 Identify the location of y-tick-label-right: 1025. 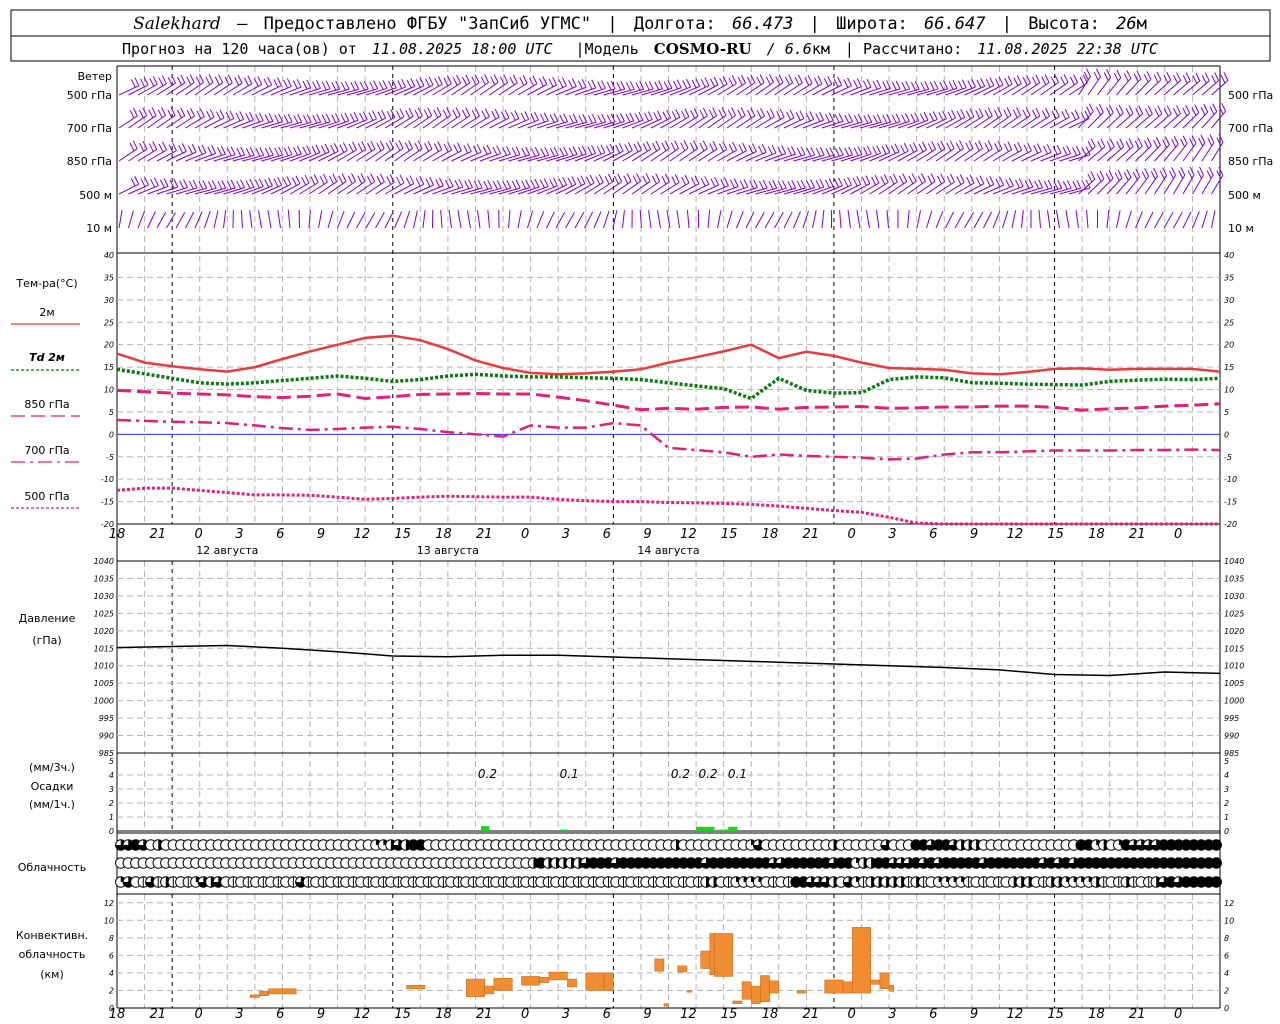
(1234, 613).